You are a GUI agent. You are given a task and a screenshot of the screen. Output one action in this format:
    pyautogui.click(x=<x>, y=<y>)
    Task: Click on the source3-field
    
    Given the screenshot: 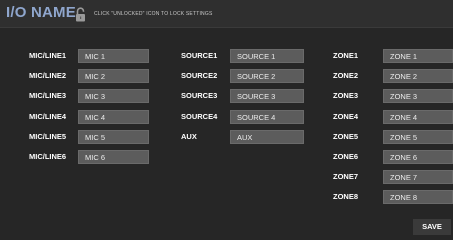 What is the action you would take?
    pyautogui.click(x=267, y=96)
    